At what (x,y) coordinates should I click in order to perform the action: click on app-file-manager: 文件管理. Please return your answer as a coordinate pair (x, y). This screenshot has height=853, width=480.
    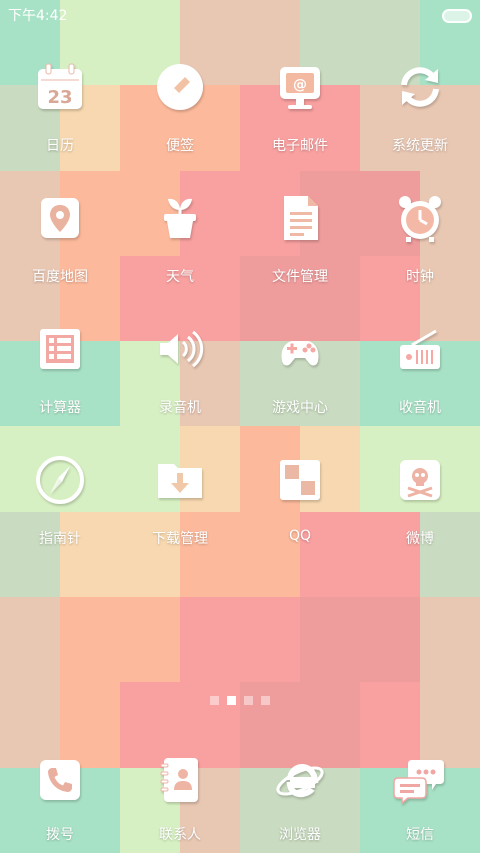
    Looking at the image, I should click on (300, 251).